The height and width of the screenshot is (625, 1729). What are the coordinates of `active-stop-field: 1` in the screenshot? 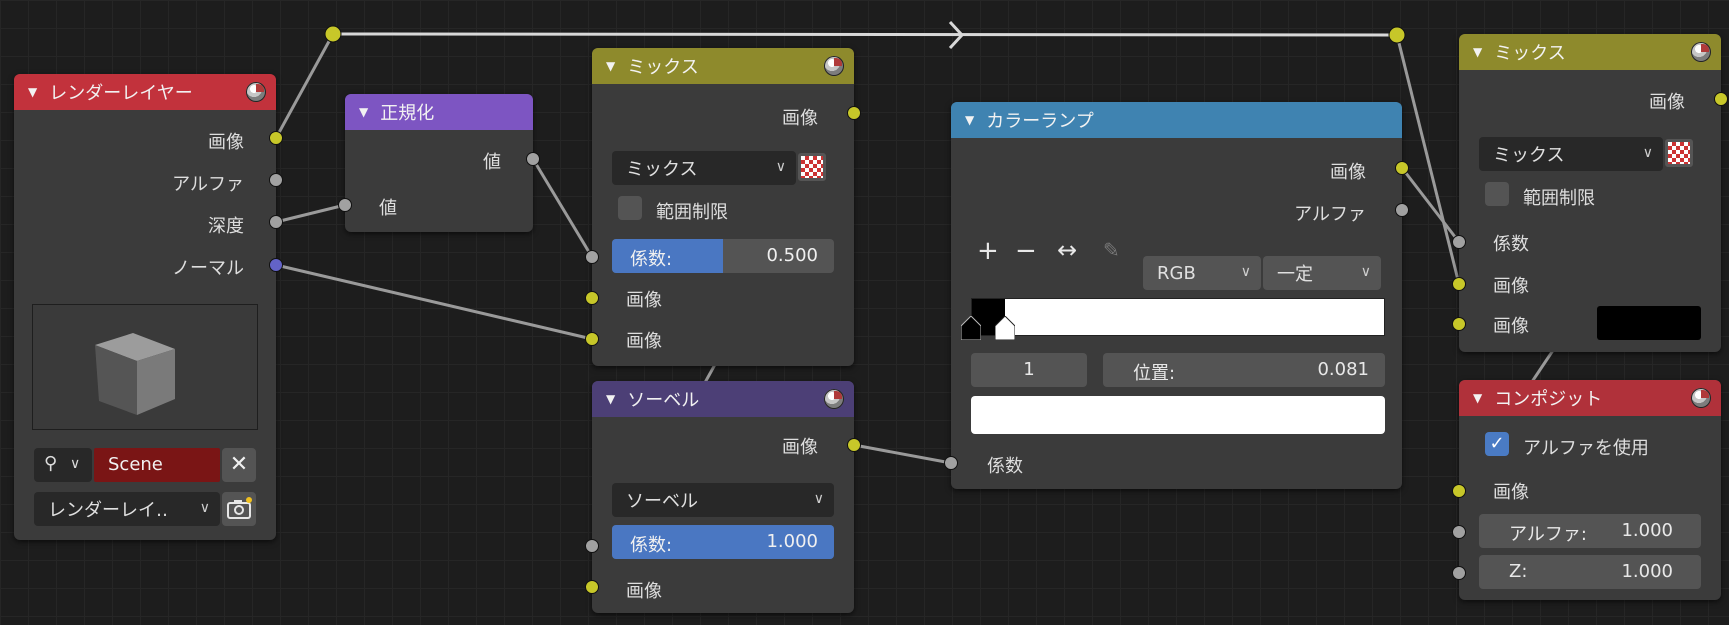 It's located at (1029, 370).